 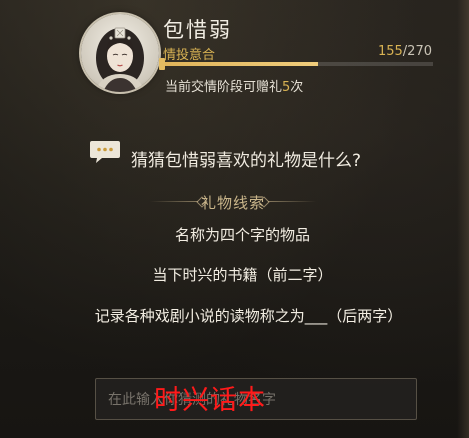 What do you see at coordinates (242, 275) in the screenshot?
I see `clue-2: 当下时兴的书籍（前二字）` at bounding box center [242, 275].